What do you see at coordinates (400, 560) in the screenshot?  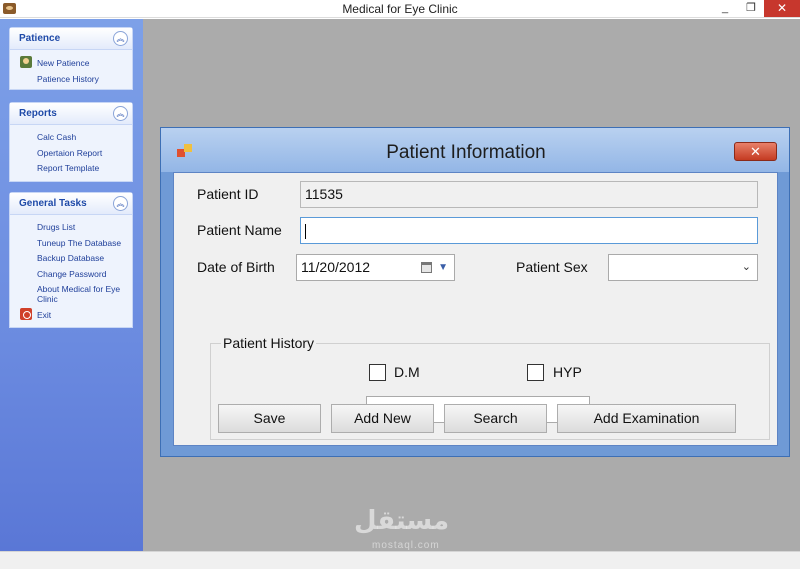 I see `status-bar` at bounding box center [400, 560].